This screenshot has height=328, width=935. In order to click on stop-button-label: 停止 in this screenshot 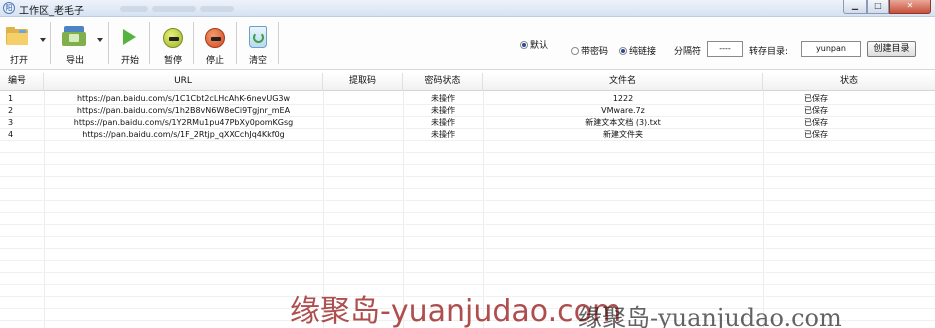, I will do `click(214, 61)`.